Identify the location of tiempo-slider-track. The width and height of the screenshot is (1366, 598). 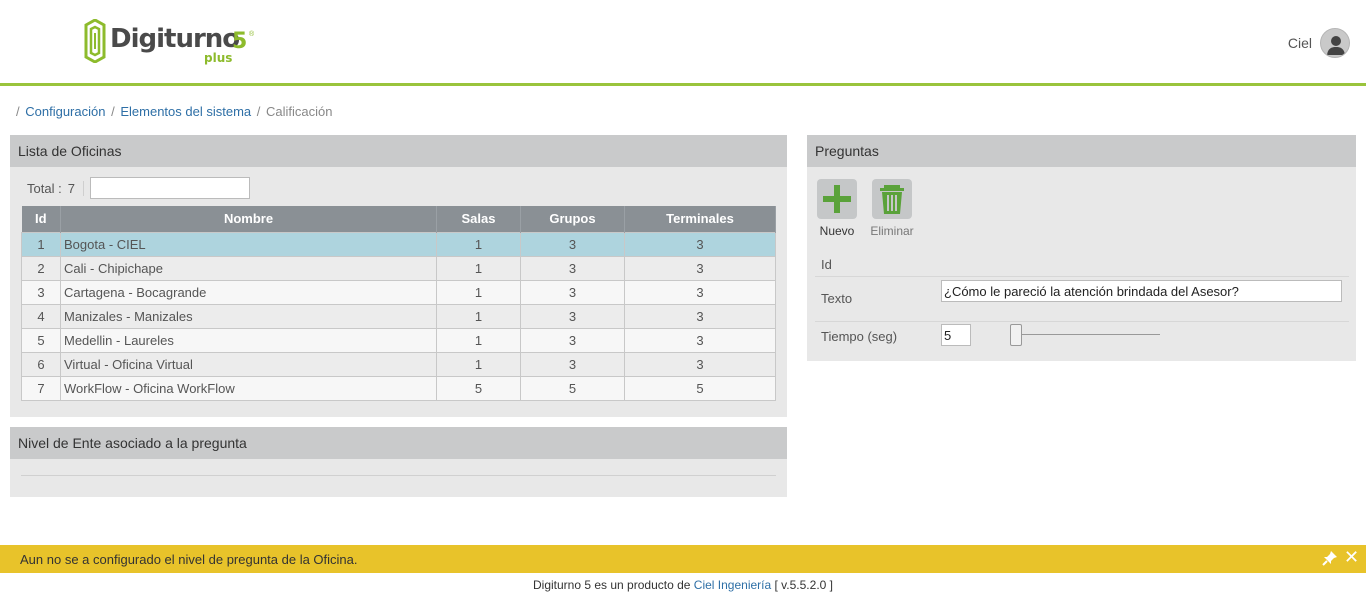
(1085, 334).